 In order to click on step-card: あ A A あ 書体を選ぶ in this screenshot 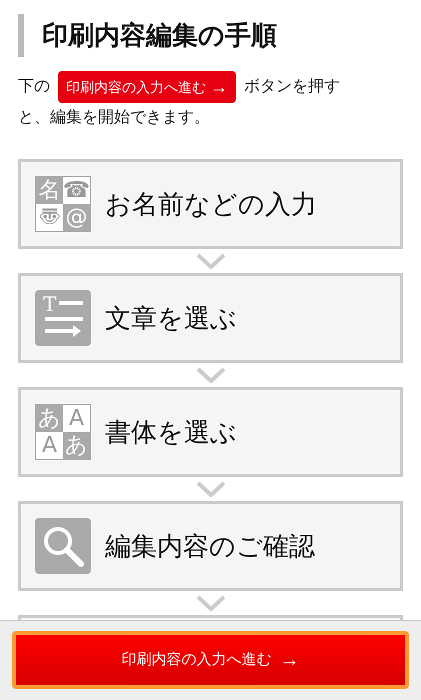, I will do `click(210, 432)`.